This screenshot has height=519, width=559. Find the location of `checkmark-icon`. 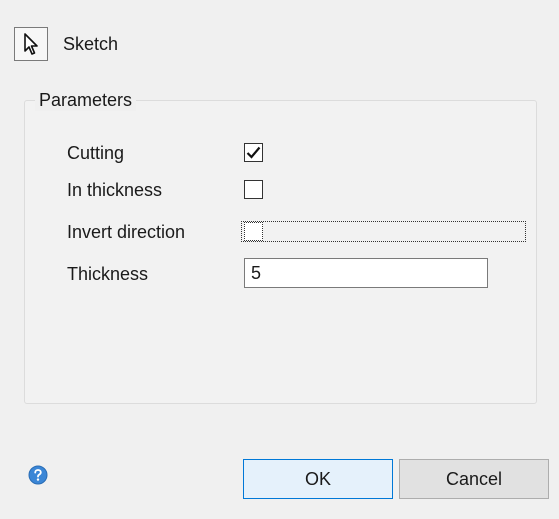

checkmark-icon is located at coordinates (253, 152).